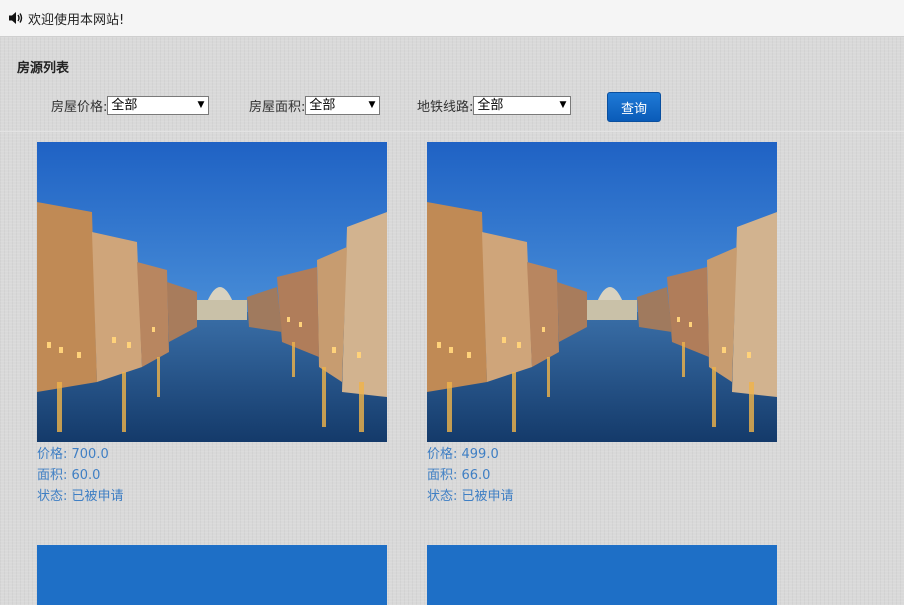 The image size is (904, 605). Describe the element at coordinates (43, 68) in the screenshot. I see `page-title: 房源列表` at that location.